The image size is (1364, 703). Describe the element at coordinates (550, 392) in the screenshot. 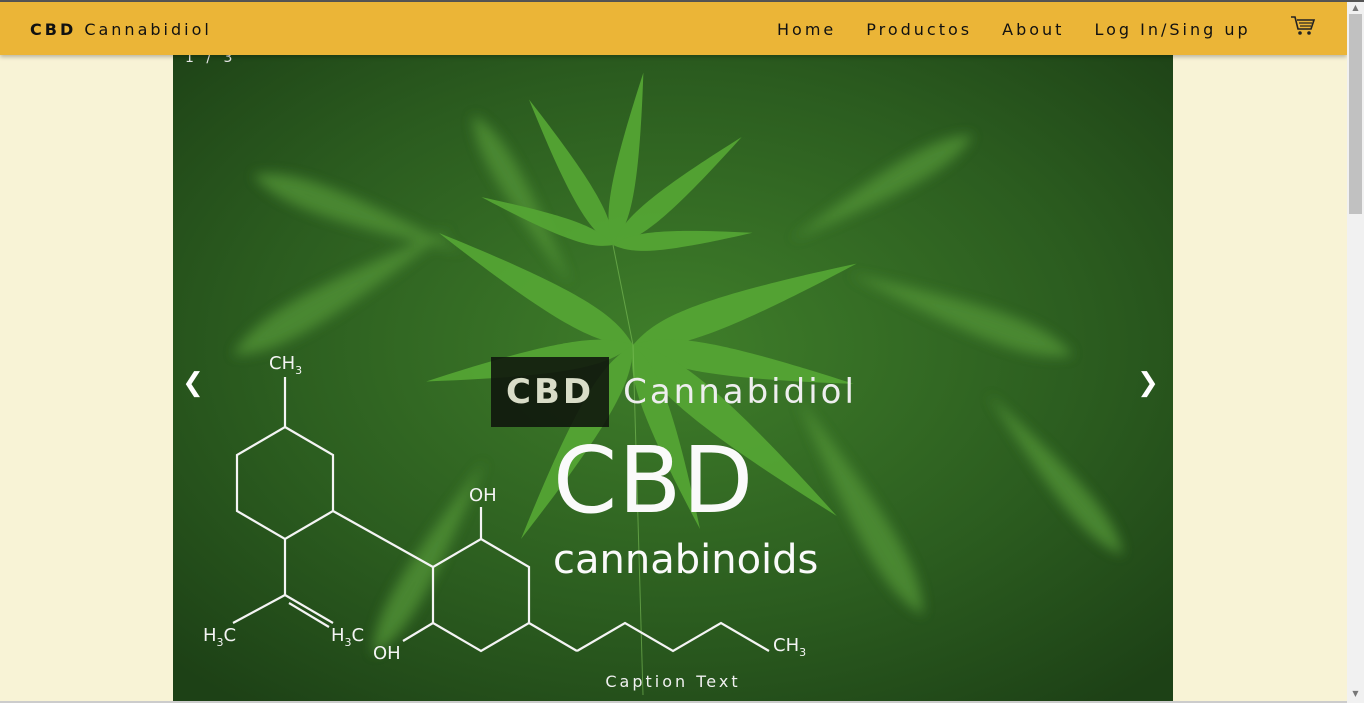

I see `slide-title-bold: CBD` at that location.